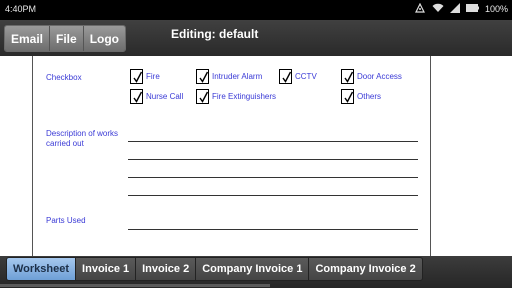 This screenshot has height=288, width=512. What do you see at coordinates (41, 269) in the screenshot?
I see `tab-worksheet: Worksheet` at bounding box center [41, 269].